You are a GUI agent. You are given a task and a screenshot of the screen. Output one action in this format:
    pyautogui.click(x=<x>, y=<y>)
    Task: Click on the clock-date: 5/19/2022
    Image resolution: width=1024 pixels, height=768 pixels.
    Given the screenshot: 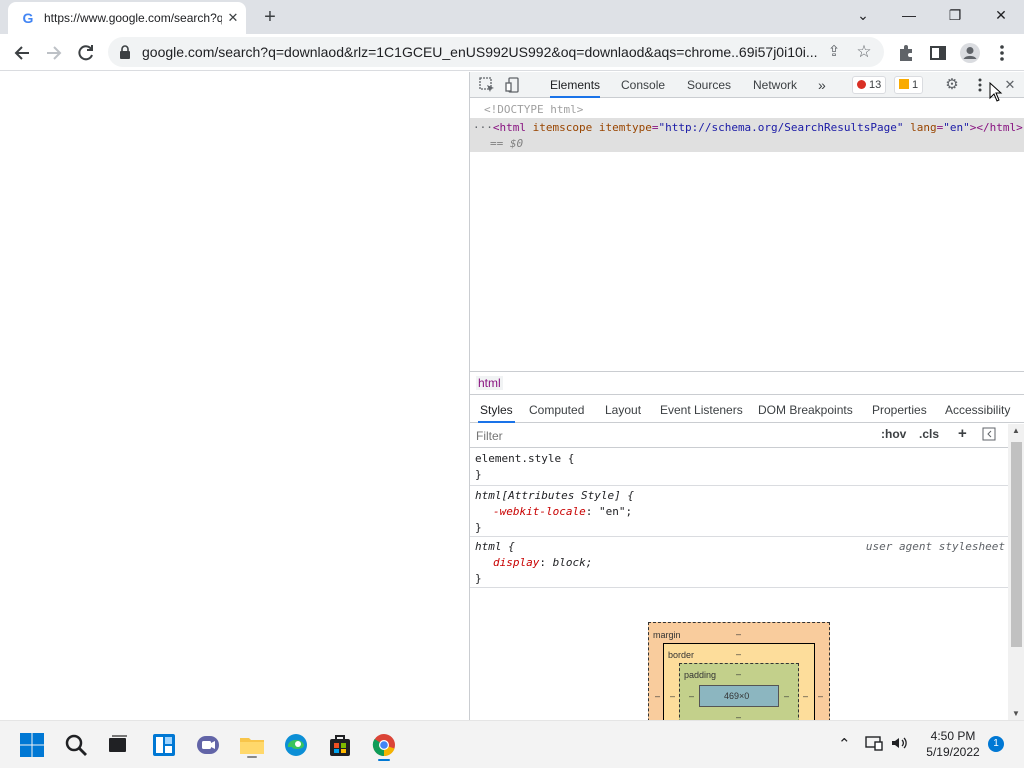 What is the action you would take?
    pyautogui.click(x=953, y=752)
    